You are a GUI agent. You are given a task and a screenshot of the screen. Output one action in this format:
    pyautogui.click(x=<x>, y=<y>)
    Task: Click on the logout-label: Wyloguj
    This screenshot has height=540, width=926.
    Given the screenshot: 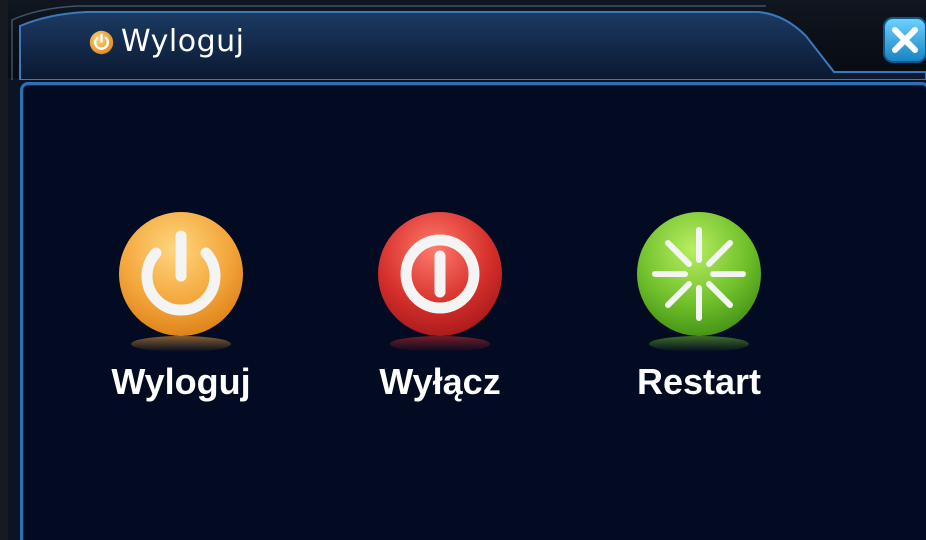 What is the action you would take?
    pyautogui.click(x=181, y=381)
    